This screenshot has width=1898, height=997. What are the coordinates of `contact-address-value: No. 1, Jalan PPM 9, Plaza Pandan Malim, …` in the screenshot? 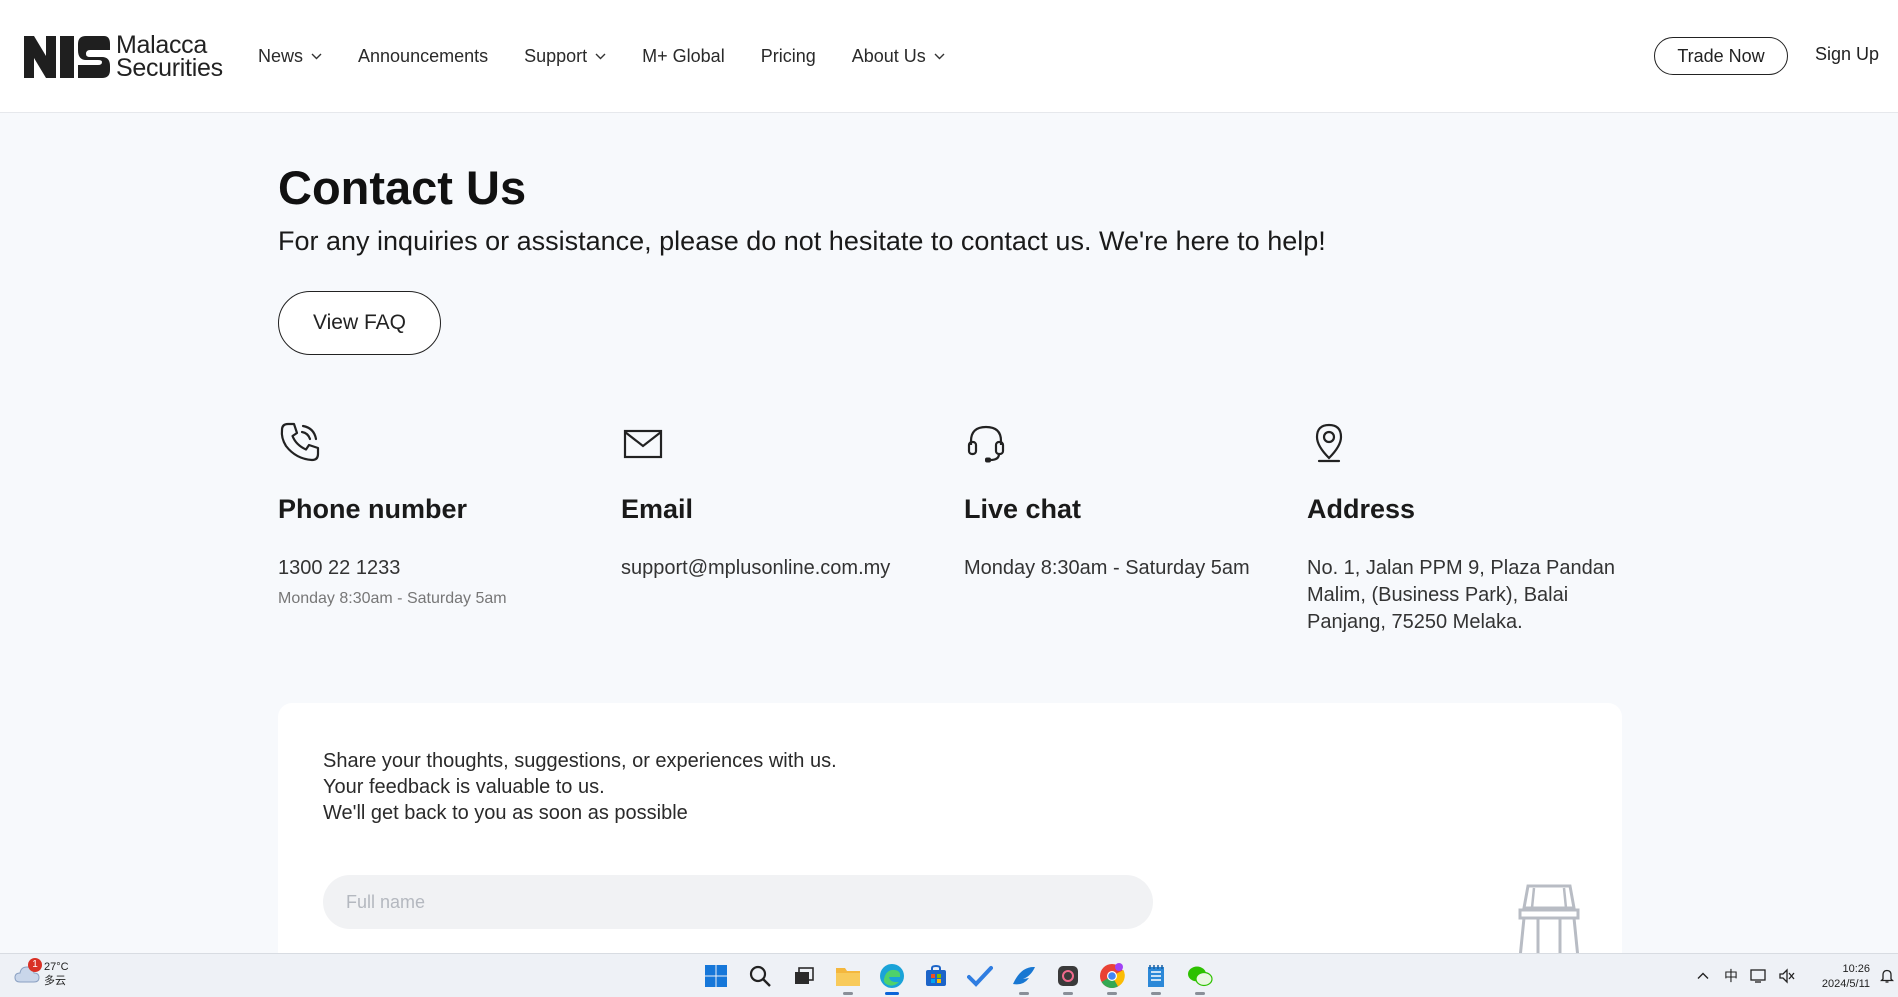 It's located at (1461, 595).